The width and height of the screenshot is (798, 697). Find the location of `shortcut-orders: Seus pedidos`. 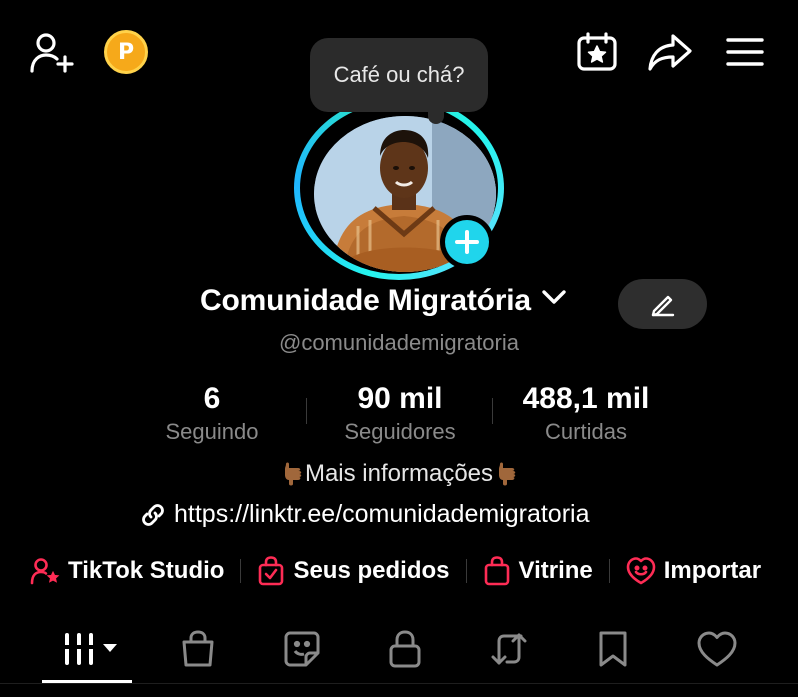

shortcut-orders: Seus pedidos is located at coordinates (353, 571).